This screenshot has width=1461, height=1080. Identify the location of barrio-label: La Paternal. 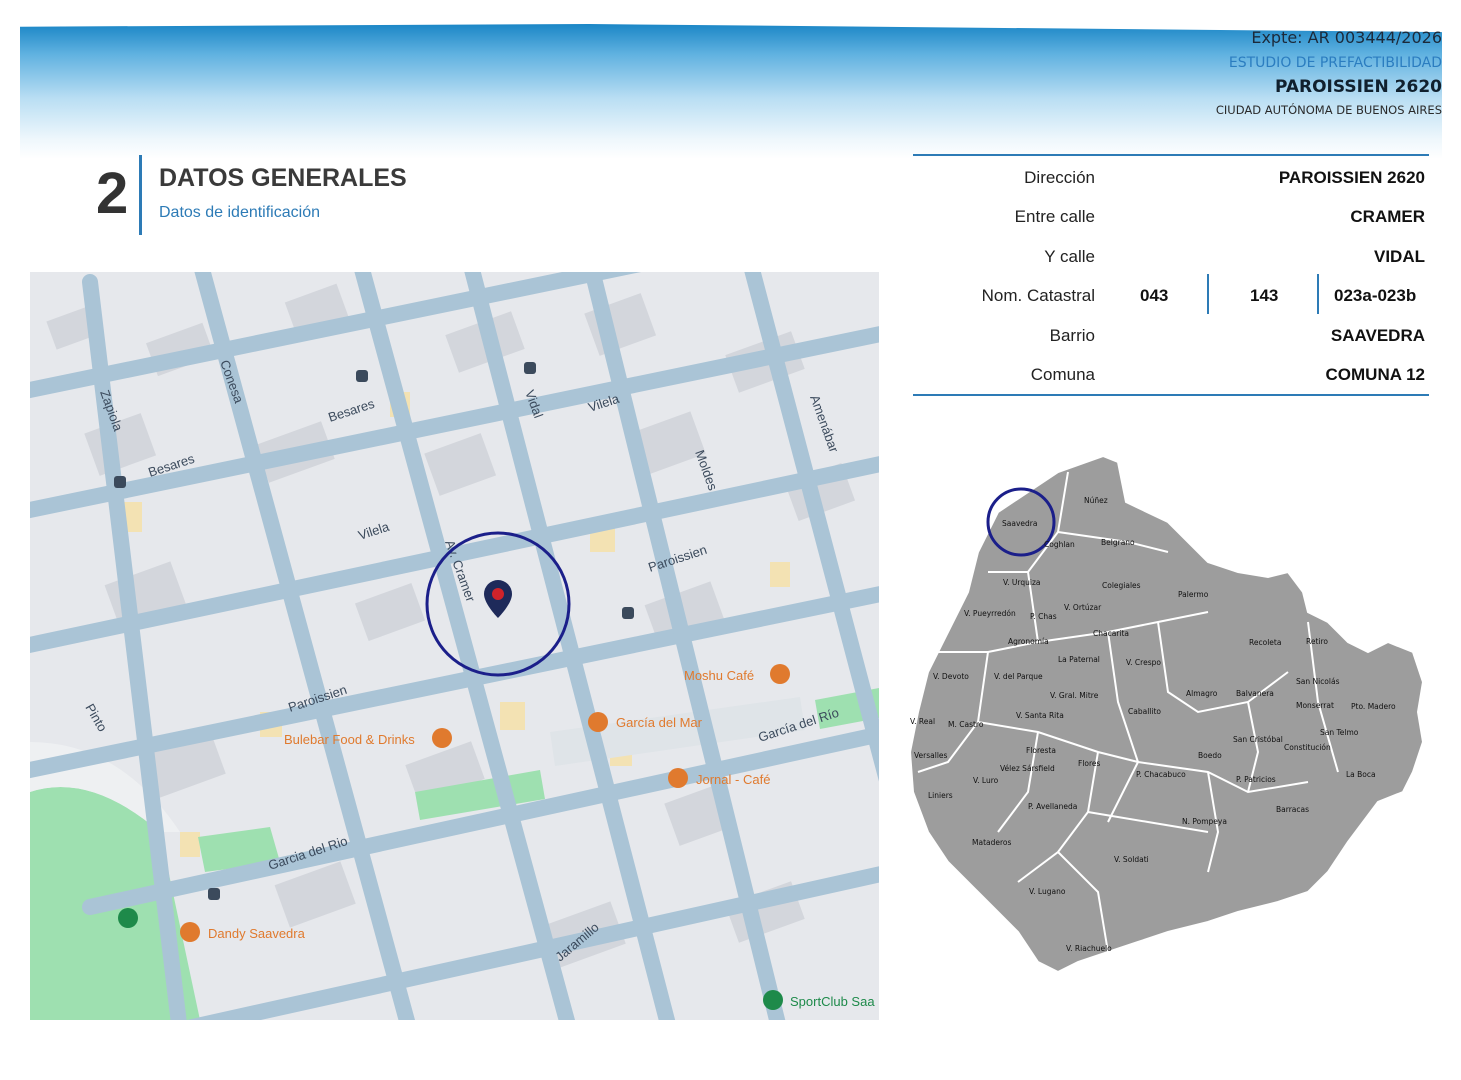
(1079, 659).